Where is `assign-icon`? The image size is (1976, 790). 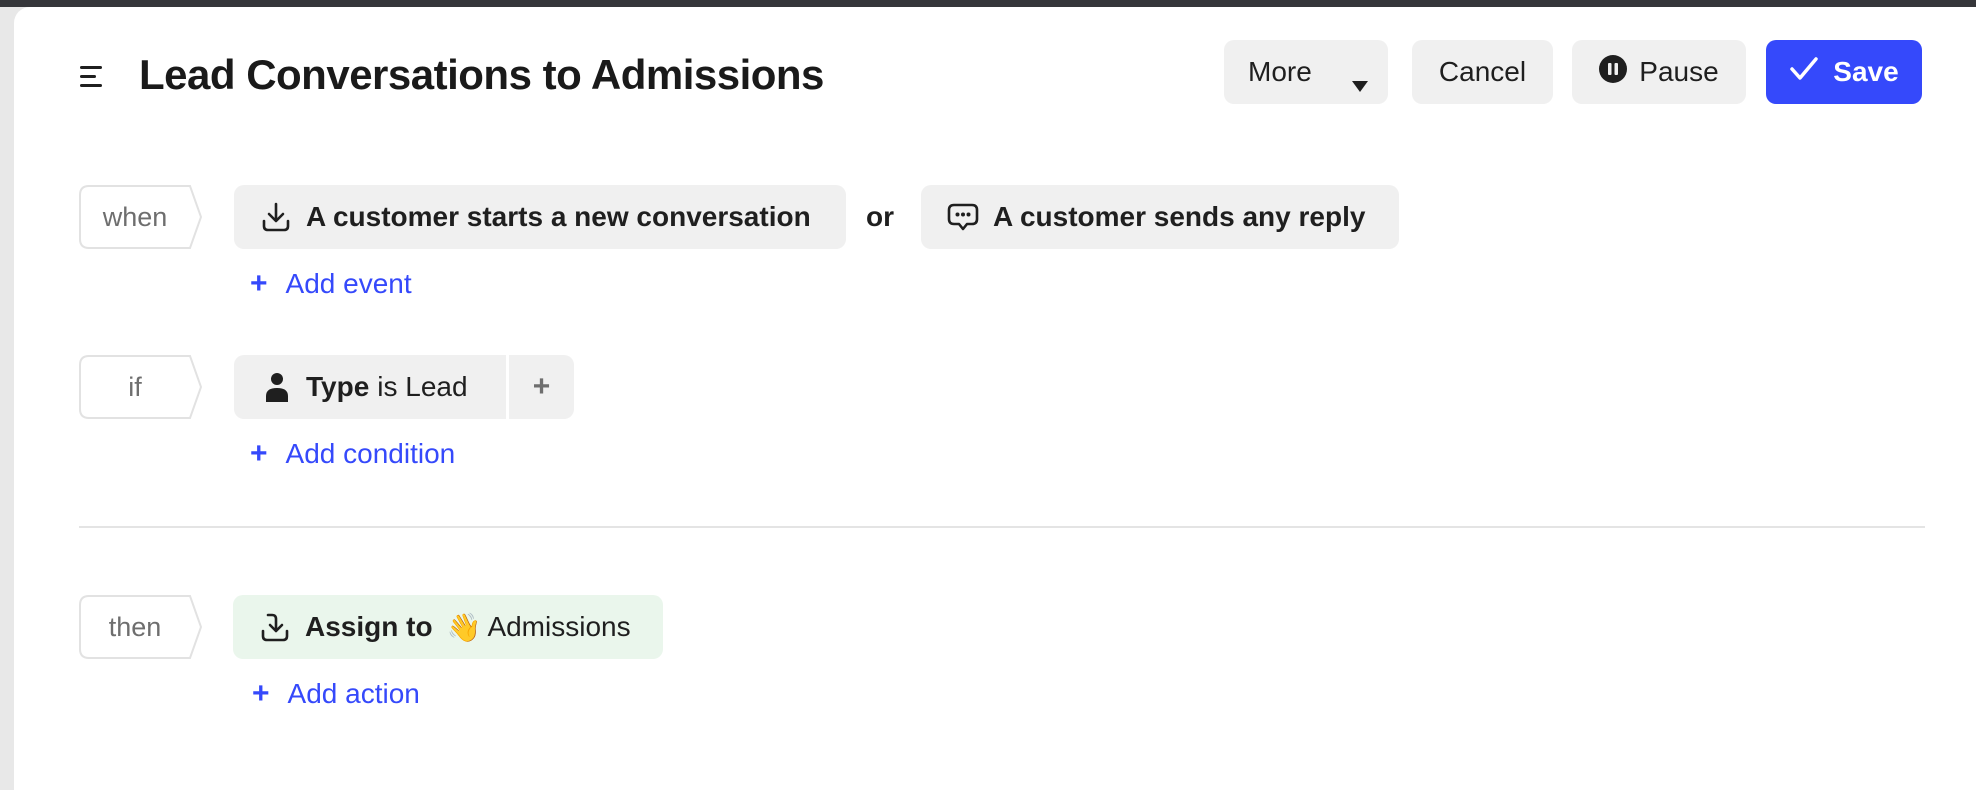 assign-icon is located at coordinates (275, 627).